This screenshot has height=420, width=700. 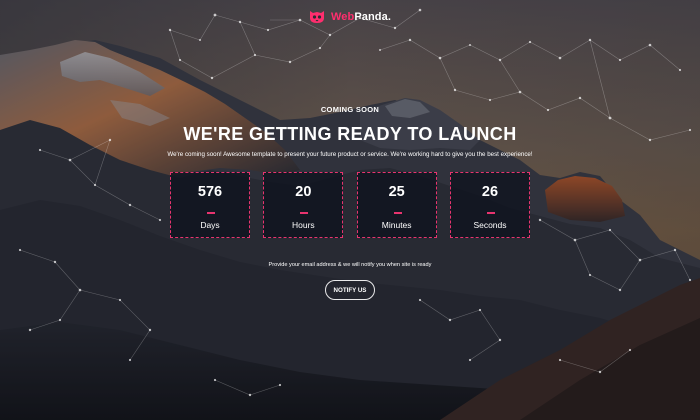 I want to click on countdown-hours: 20 Hours, so click(x=303, y=205).